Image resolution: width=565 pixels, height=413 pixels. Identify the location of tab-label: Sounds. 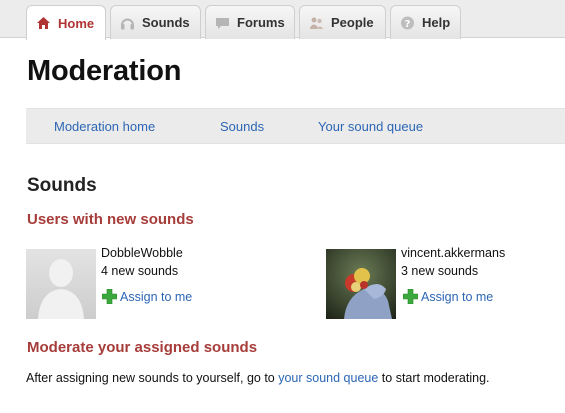
(166, 22).